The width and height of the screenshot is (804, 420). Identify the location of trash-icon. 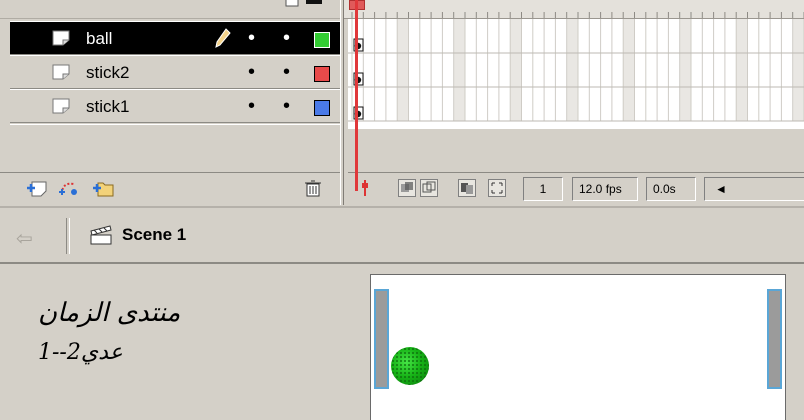
(313, 188).